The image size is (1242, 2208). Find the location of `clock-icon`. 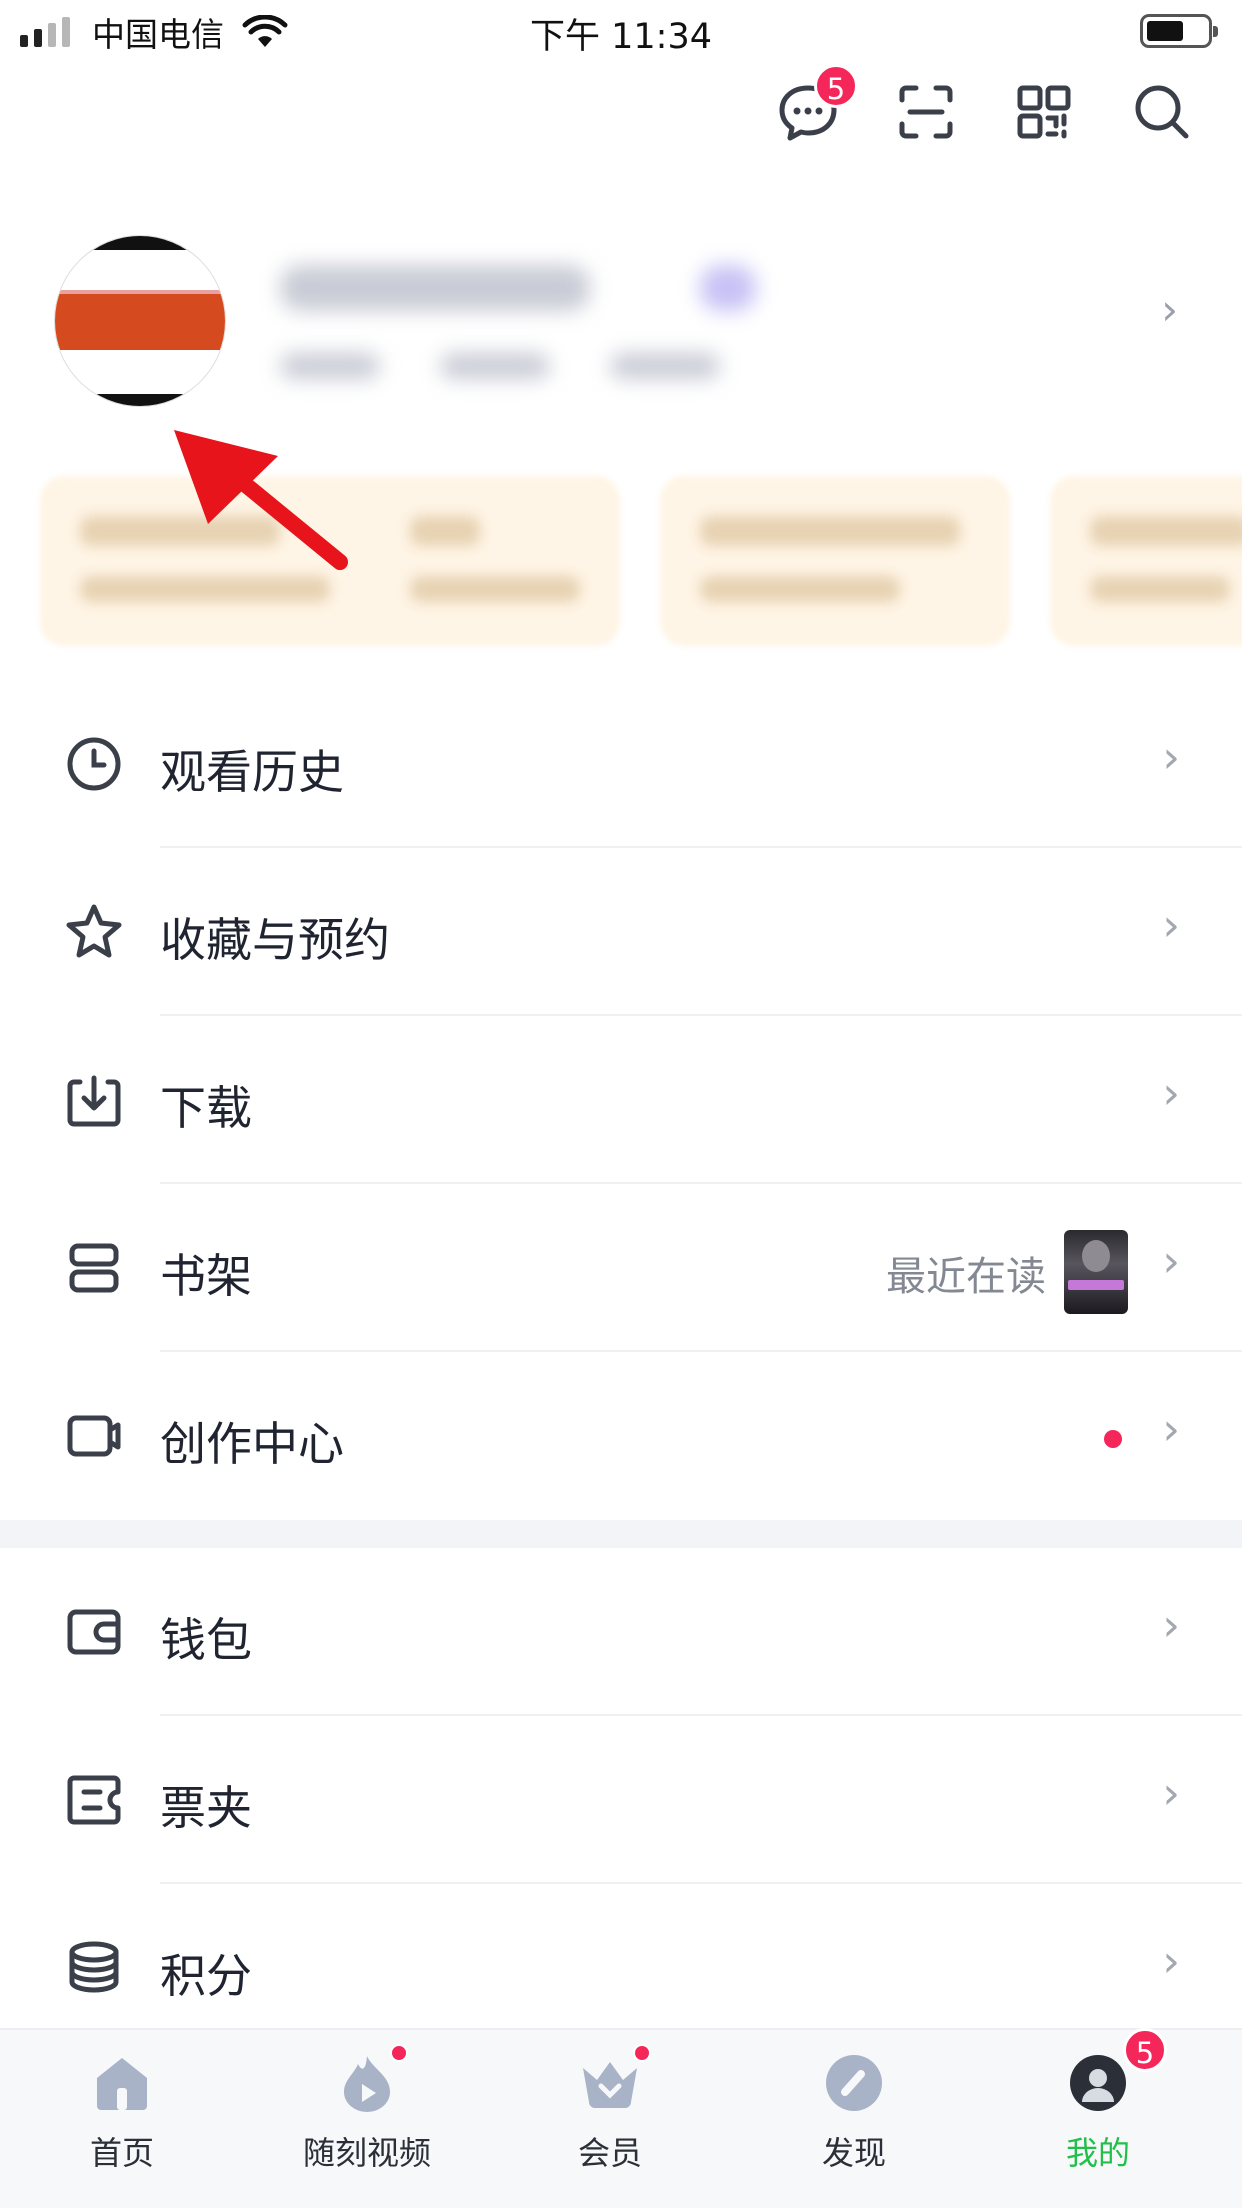

clock-icon is located at coordinates (94, 764).